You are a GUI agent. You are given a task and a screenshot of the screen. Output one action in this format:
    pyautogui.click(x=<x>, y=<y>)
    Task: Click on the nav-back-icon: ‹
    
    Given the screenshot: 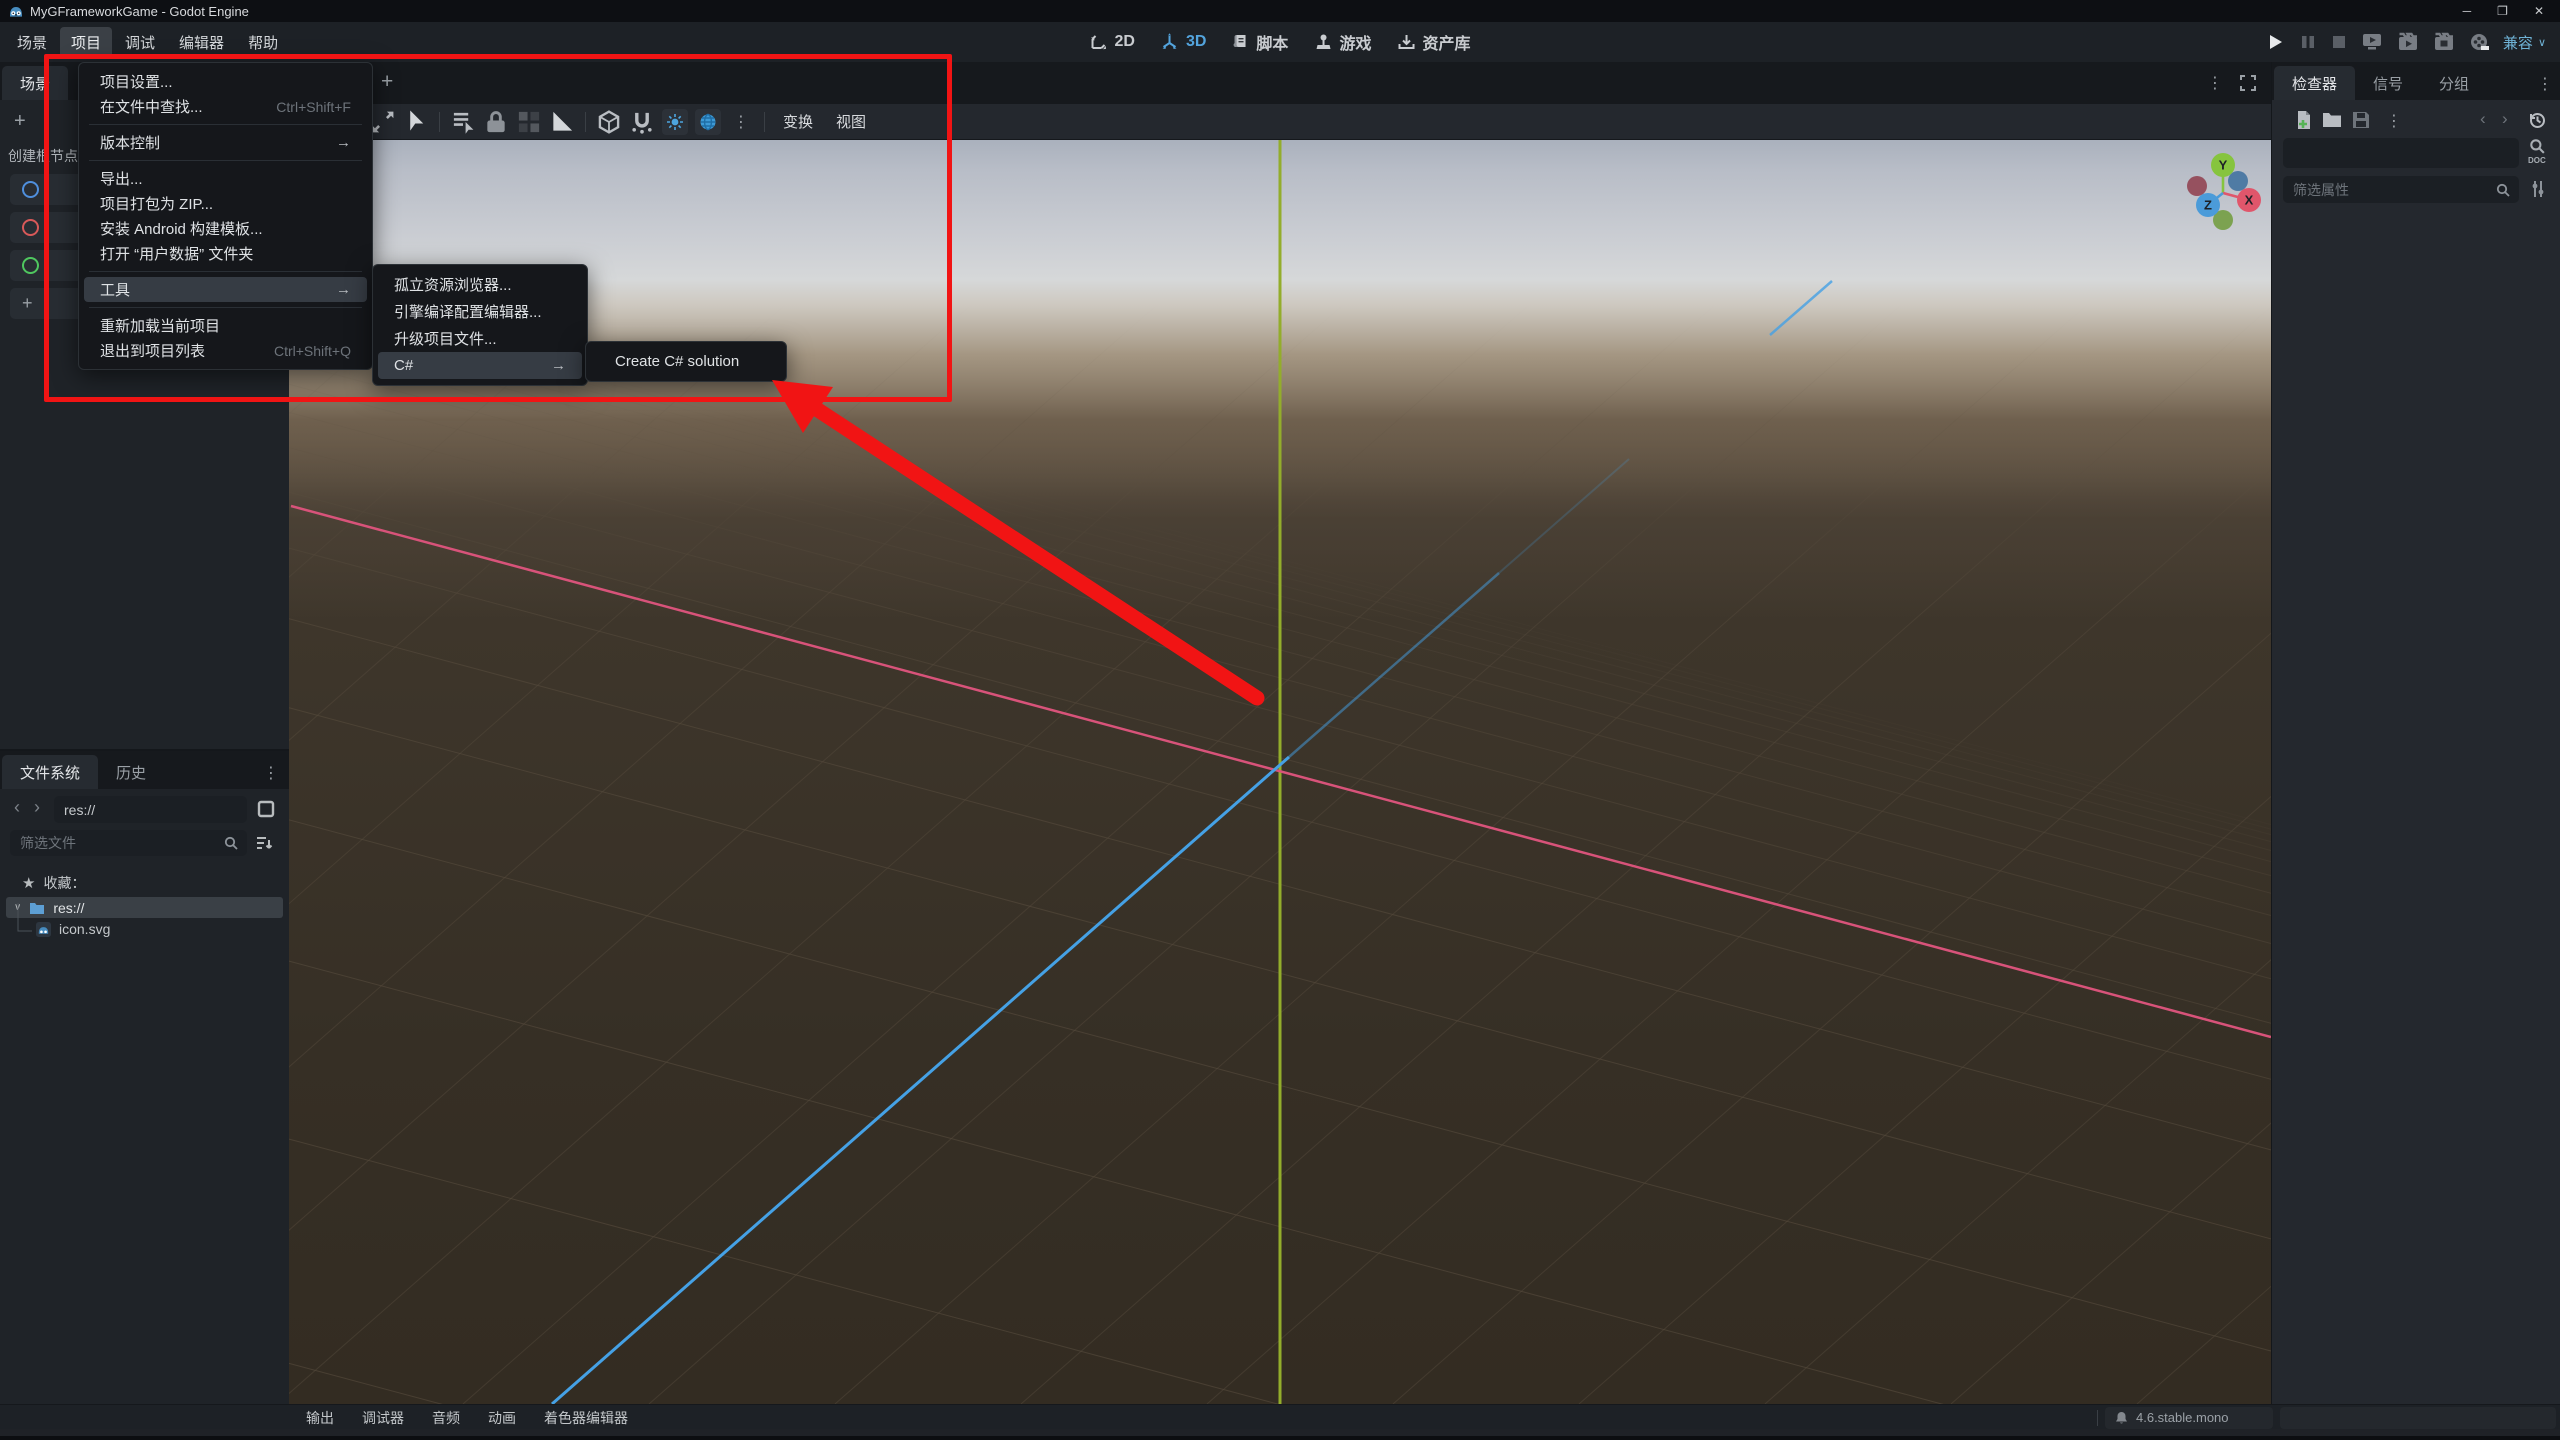 What is the action you would take?
    pyautogui.click(x=17, y=807)
    